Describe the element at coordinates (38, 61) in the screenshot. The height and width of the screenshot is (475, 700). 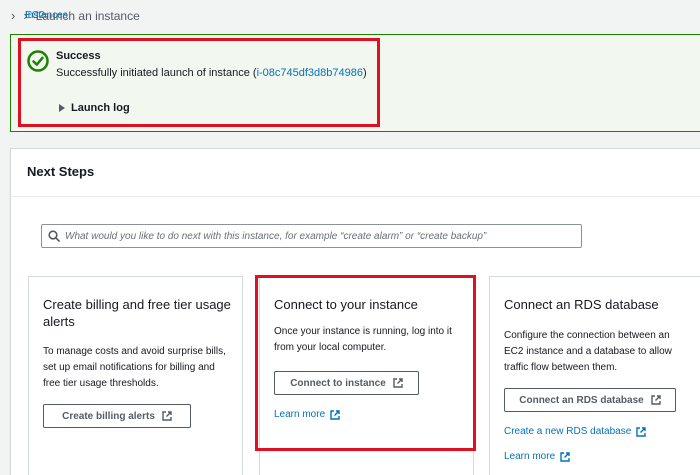
I see `success-check-icon` at that location.